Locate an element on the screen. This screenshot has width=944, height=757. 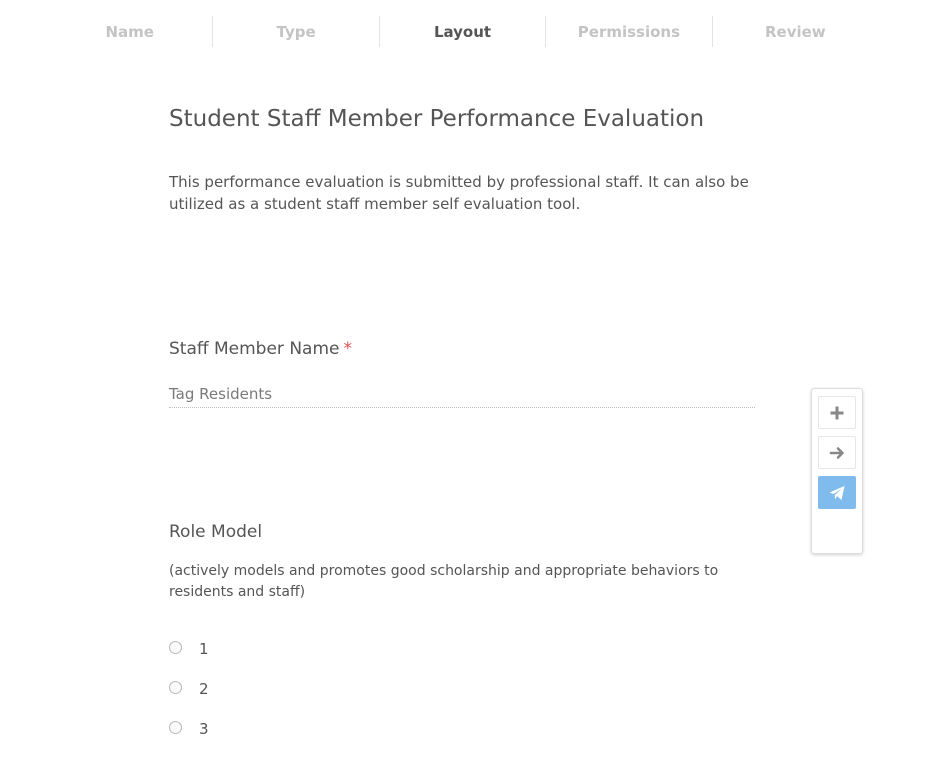
paper-plane-icon is located at coordinates (837, 492).